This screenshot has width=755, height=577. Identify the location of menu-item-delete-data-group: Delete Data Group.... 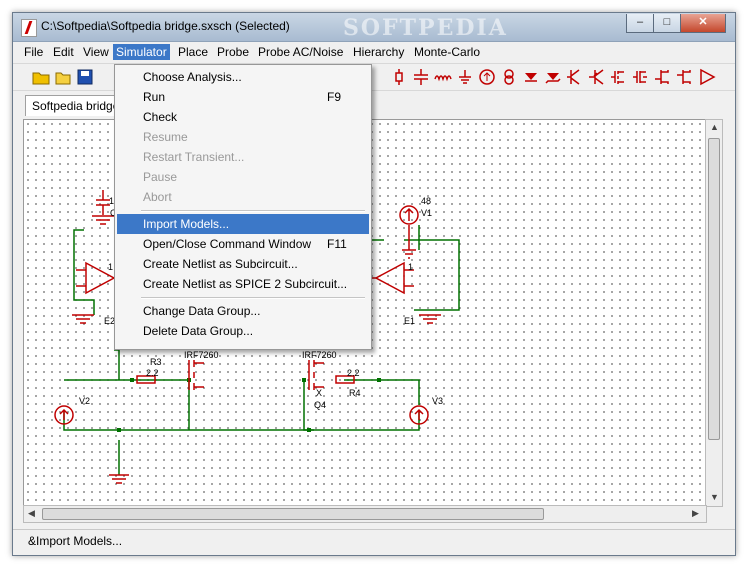
(243, 331).